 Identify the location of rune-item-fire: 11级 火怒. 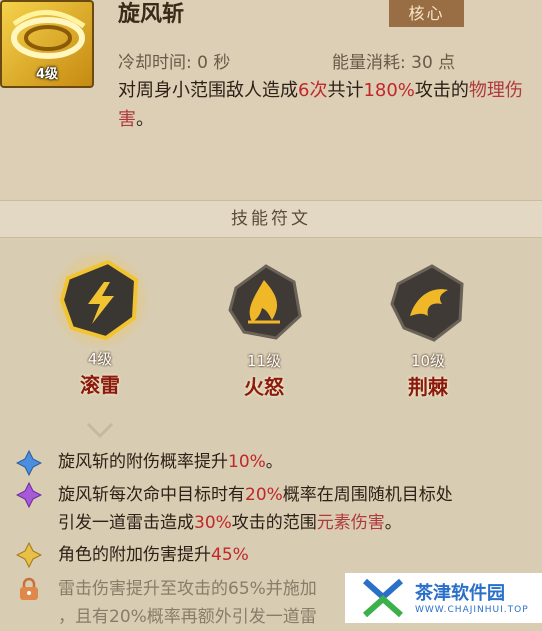
(264, 330).